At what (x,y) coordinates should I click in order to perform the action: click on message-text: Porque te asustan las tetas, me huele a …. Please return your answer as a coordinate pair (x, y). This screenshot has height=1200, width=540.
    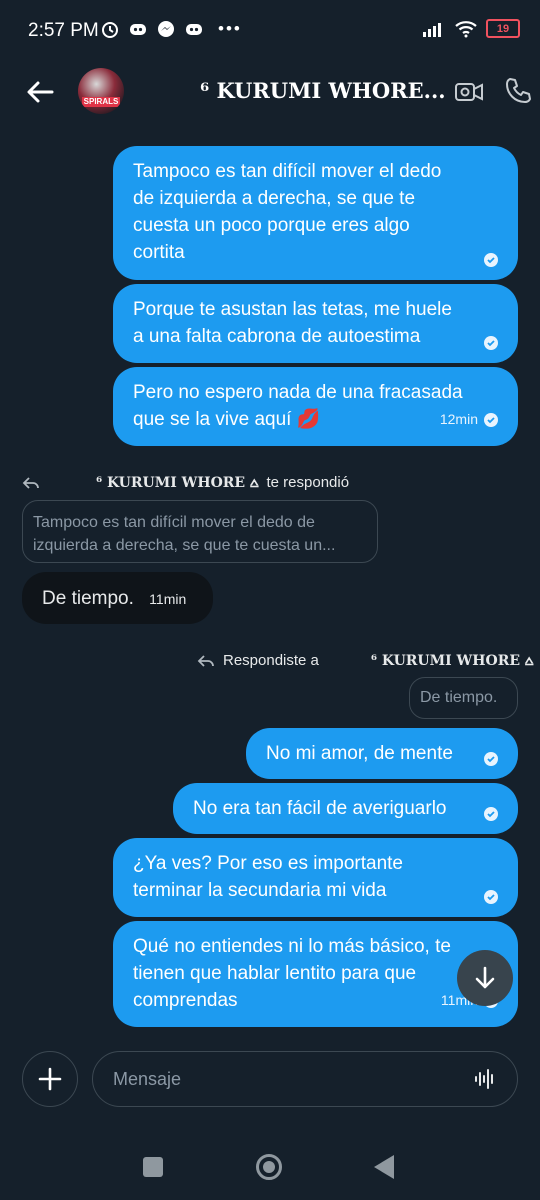
    Looking at the image, I should click on (292, 323).